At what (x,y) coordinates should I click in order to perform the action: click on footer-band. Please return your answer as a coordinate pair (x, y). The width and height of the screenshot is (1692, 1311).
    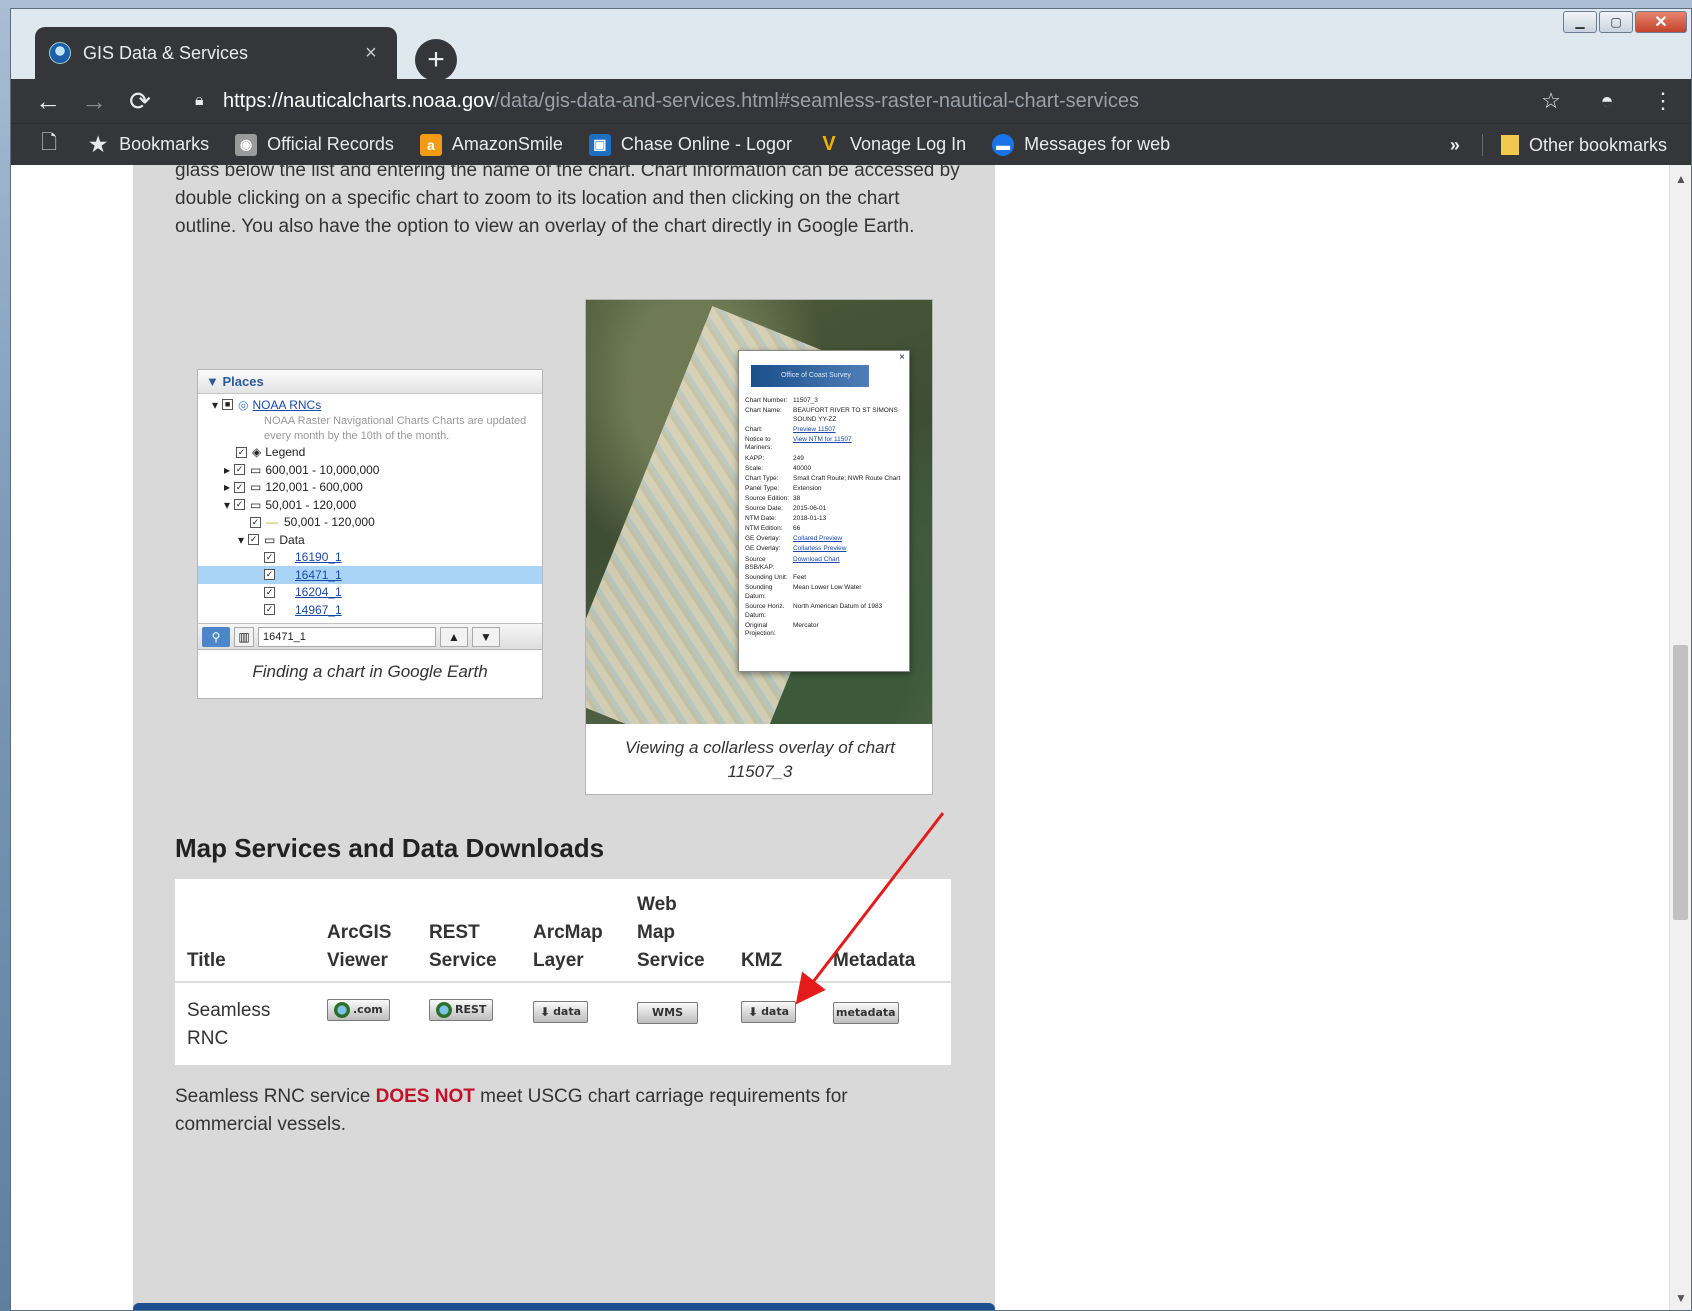
    Looking at the image, I should click on (564, 1306).